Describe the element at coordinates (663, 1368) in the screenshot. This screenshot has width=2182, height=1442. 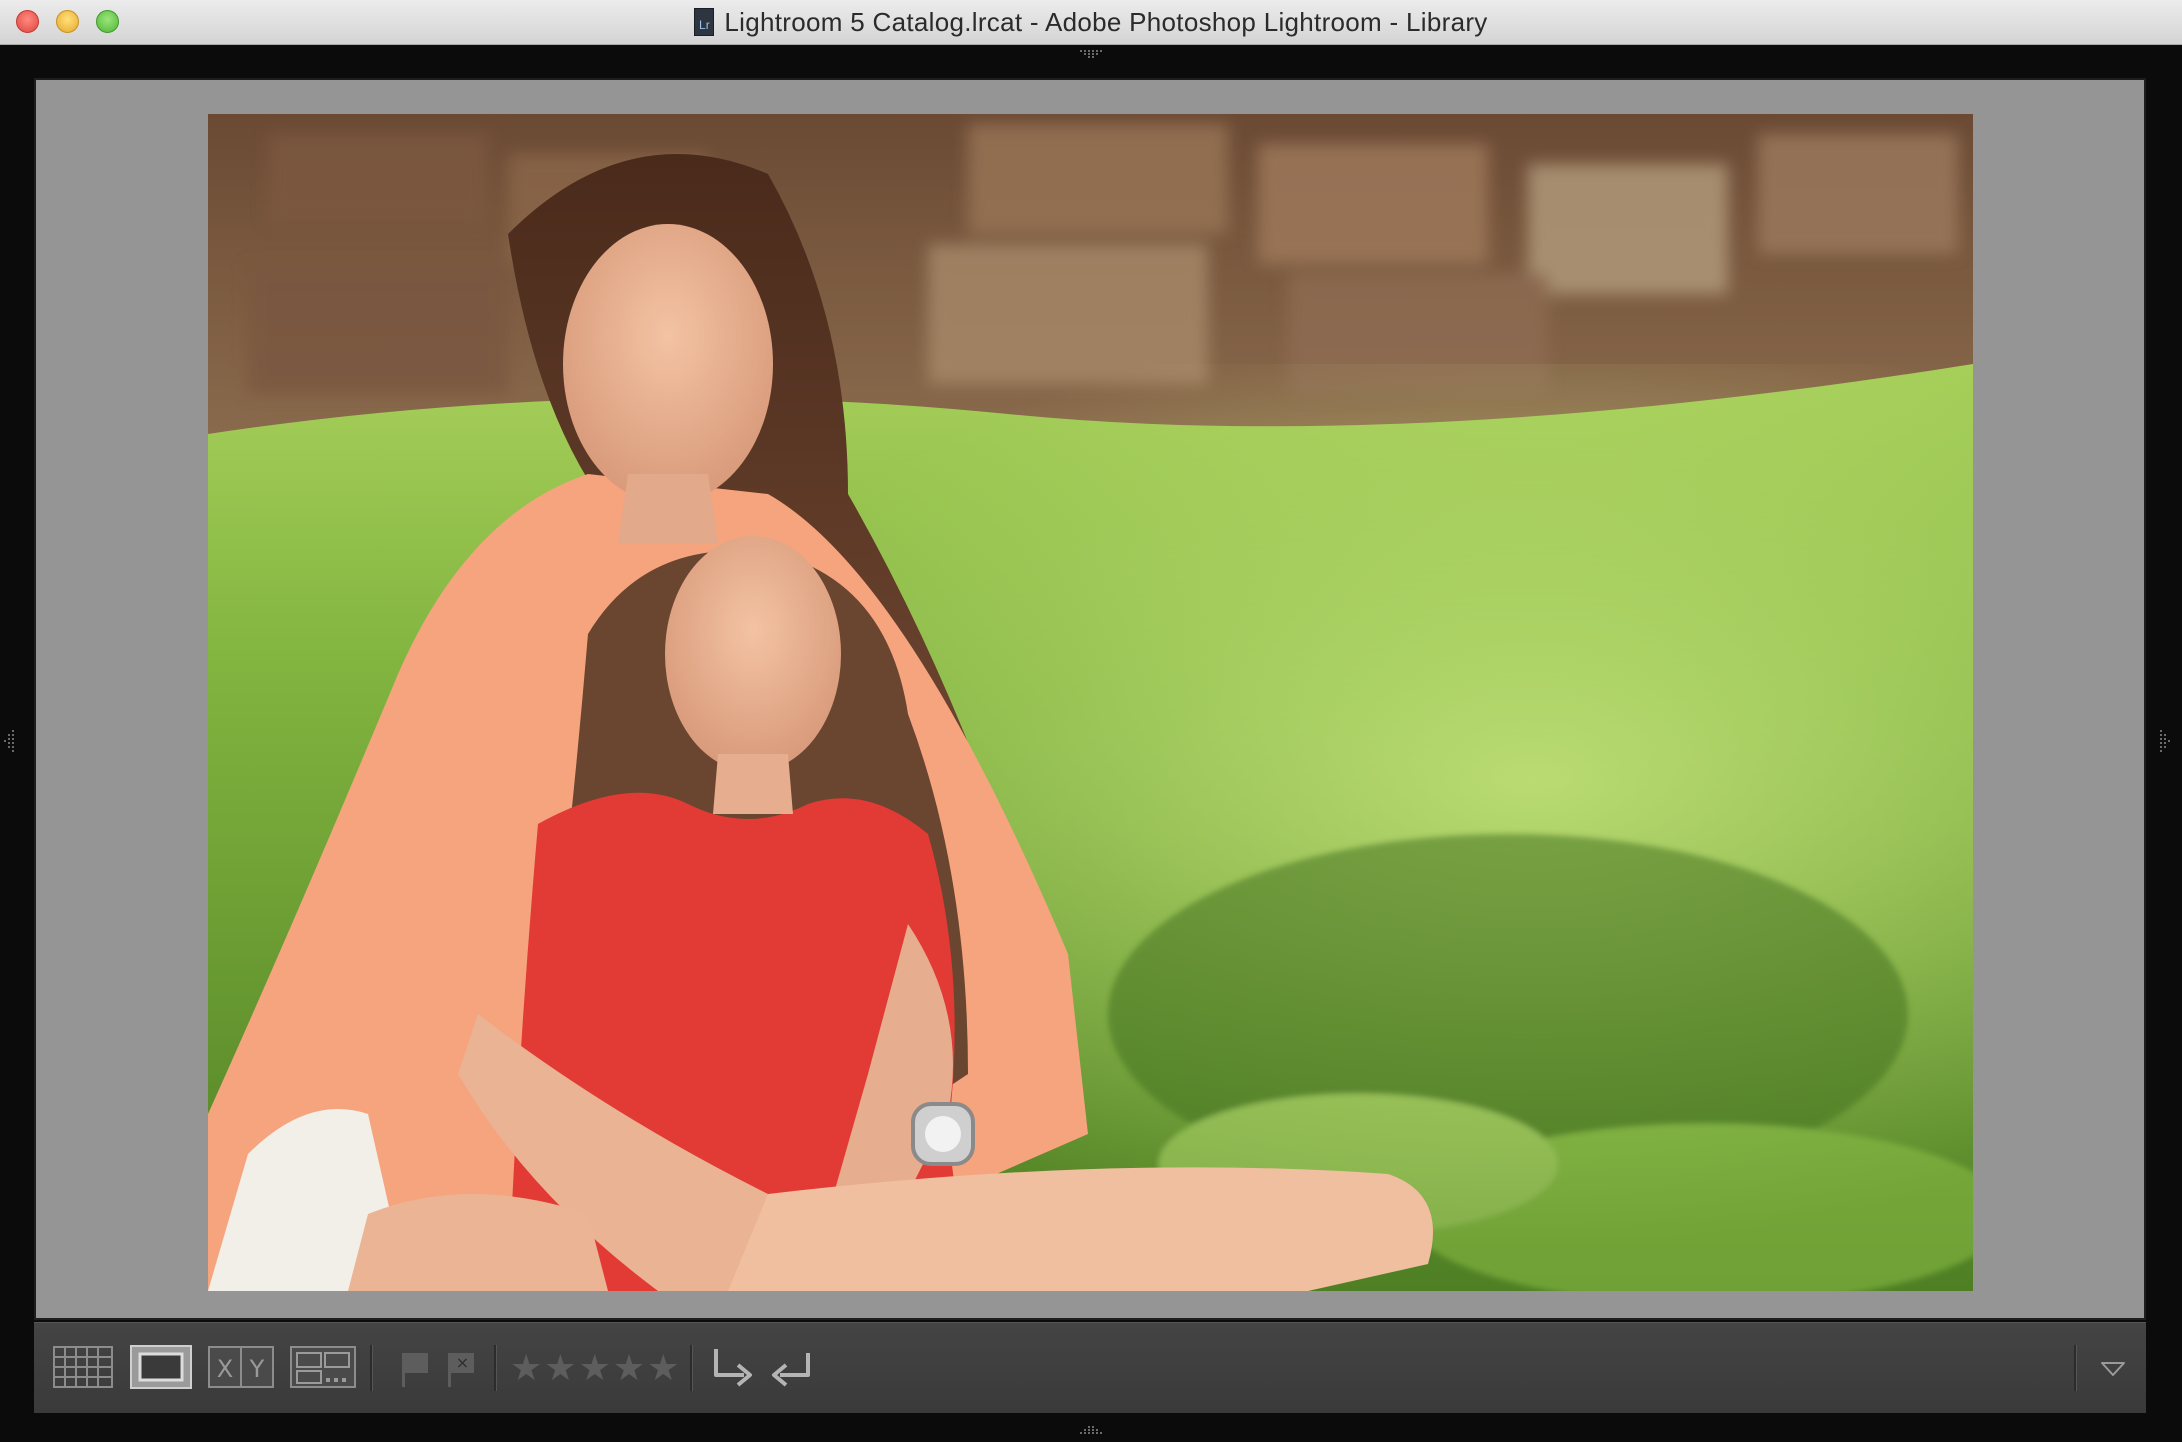
I see `star-5-icon: ★` at that location.